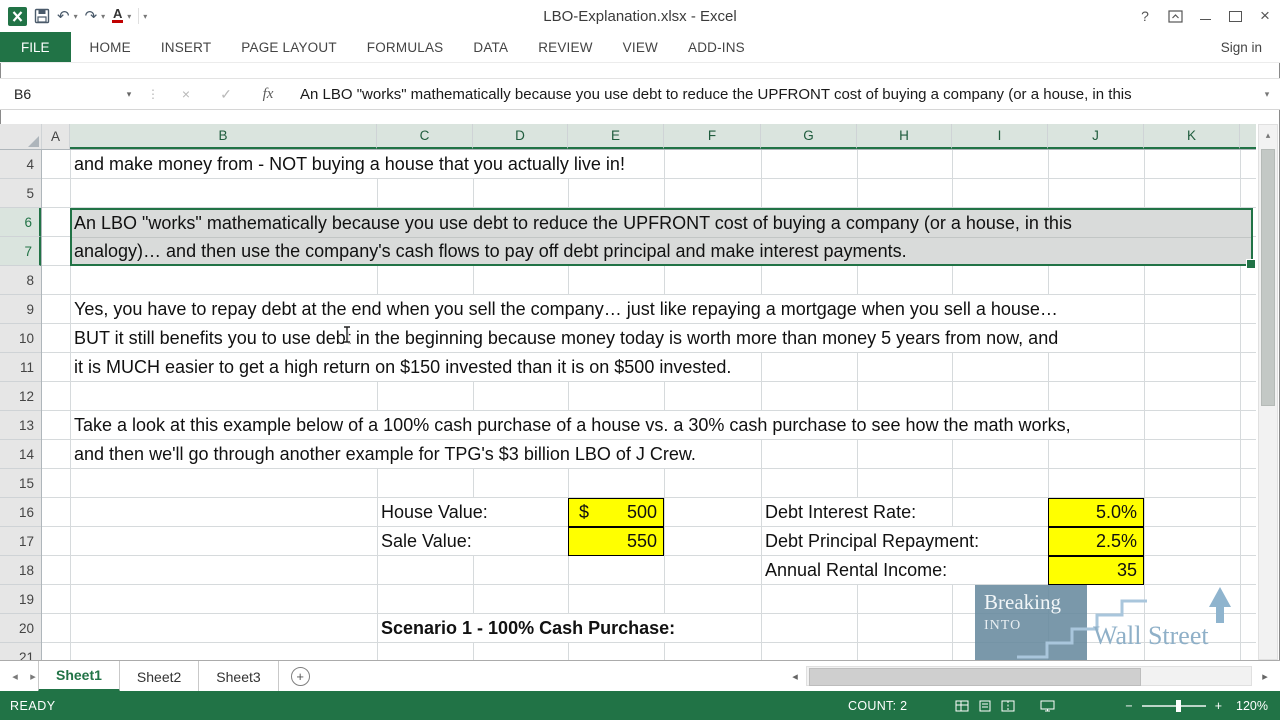  Describe the element at coordinates (145, 16) in the screenshot. I see `customize-qat-icon: ▾` at that location.